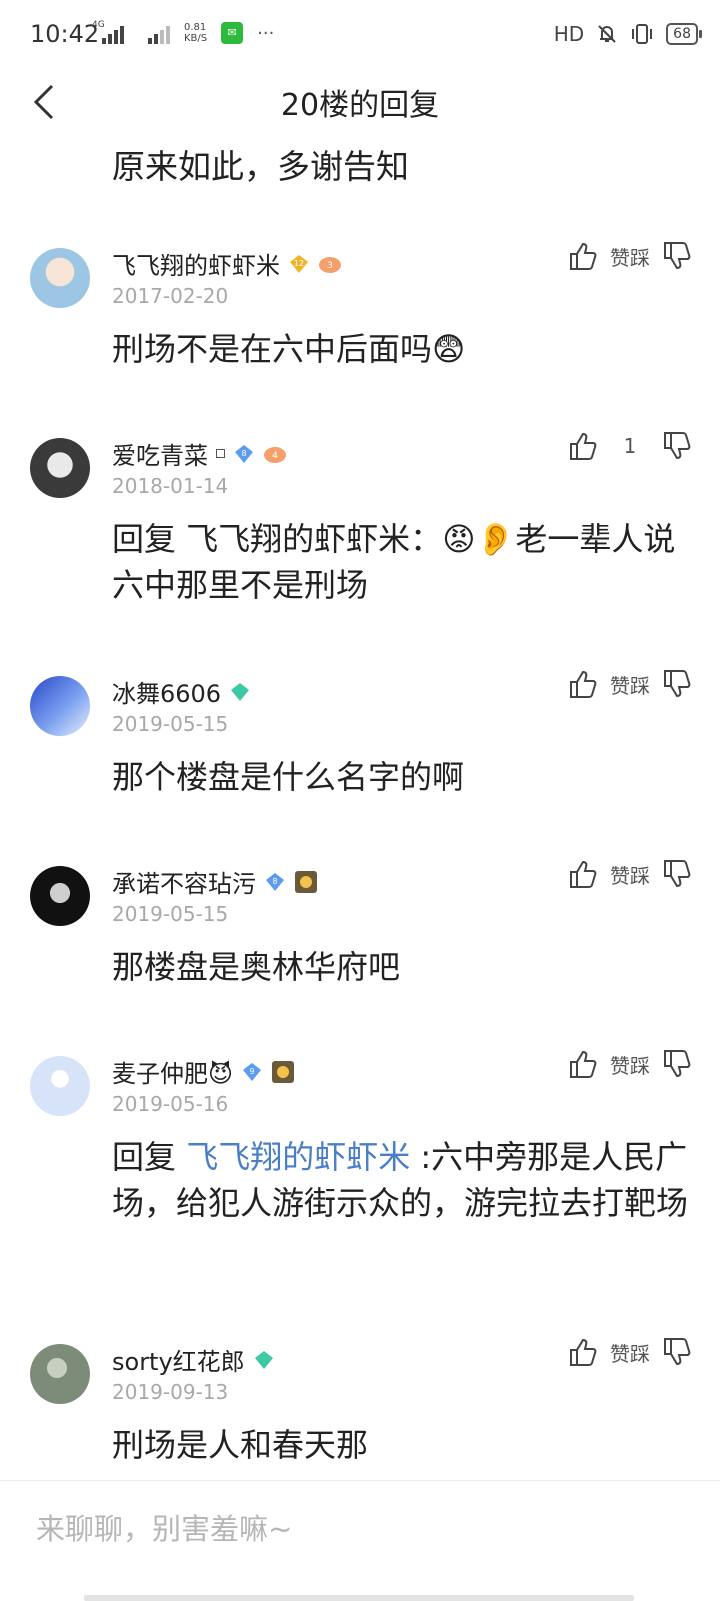 This screenshot has height=1601, width=720. I want to click on svg-text: 3, so click(330, 266).